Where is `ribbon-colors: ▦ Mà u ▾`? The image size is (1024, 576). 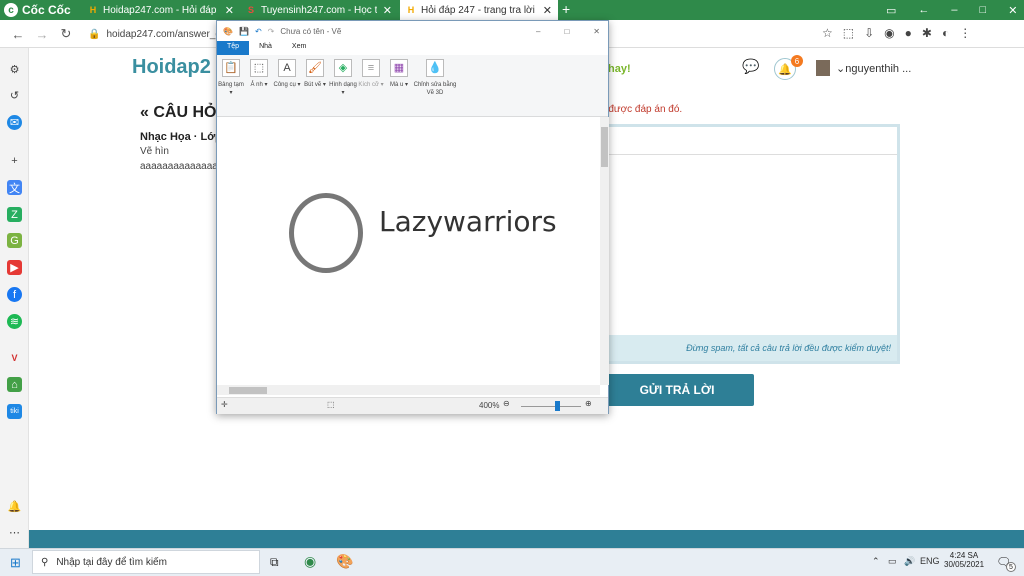
ribbon-colors: ▦ Mà u ▾ is located at coordinates (399, 85).